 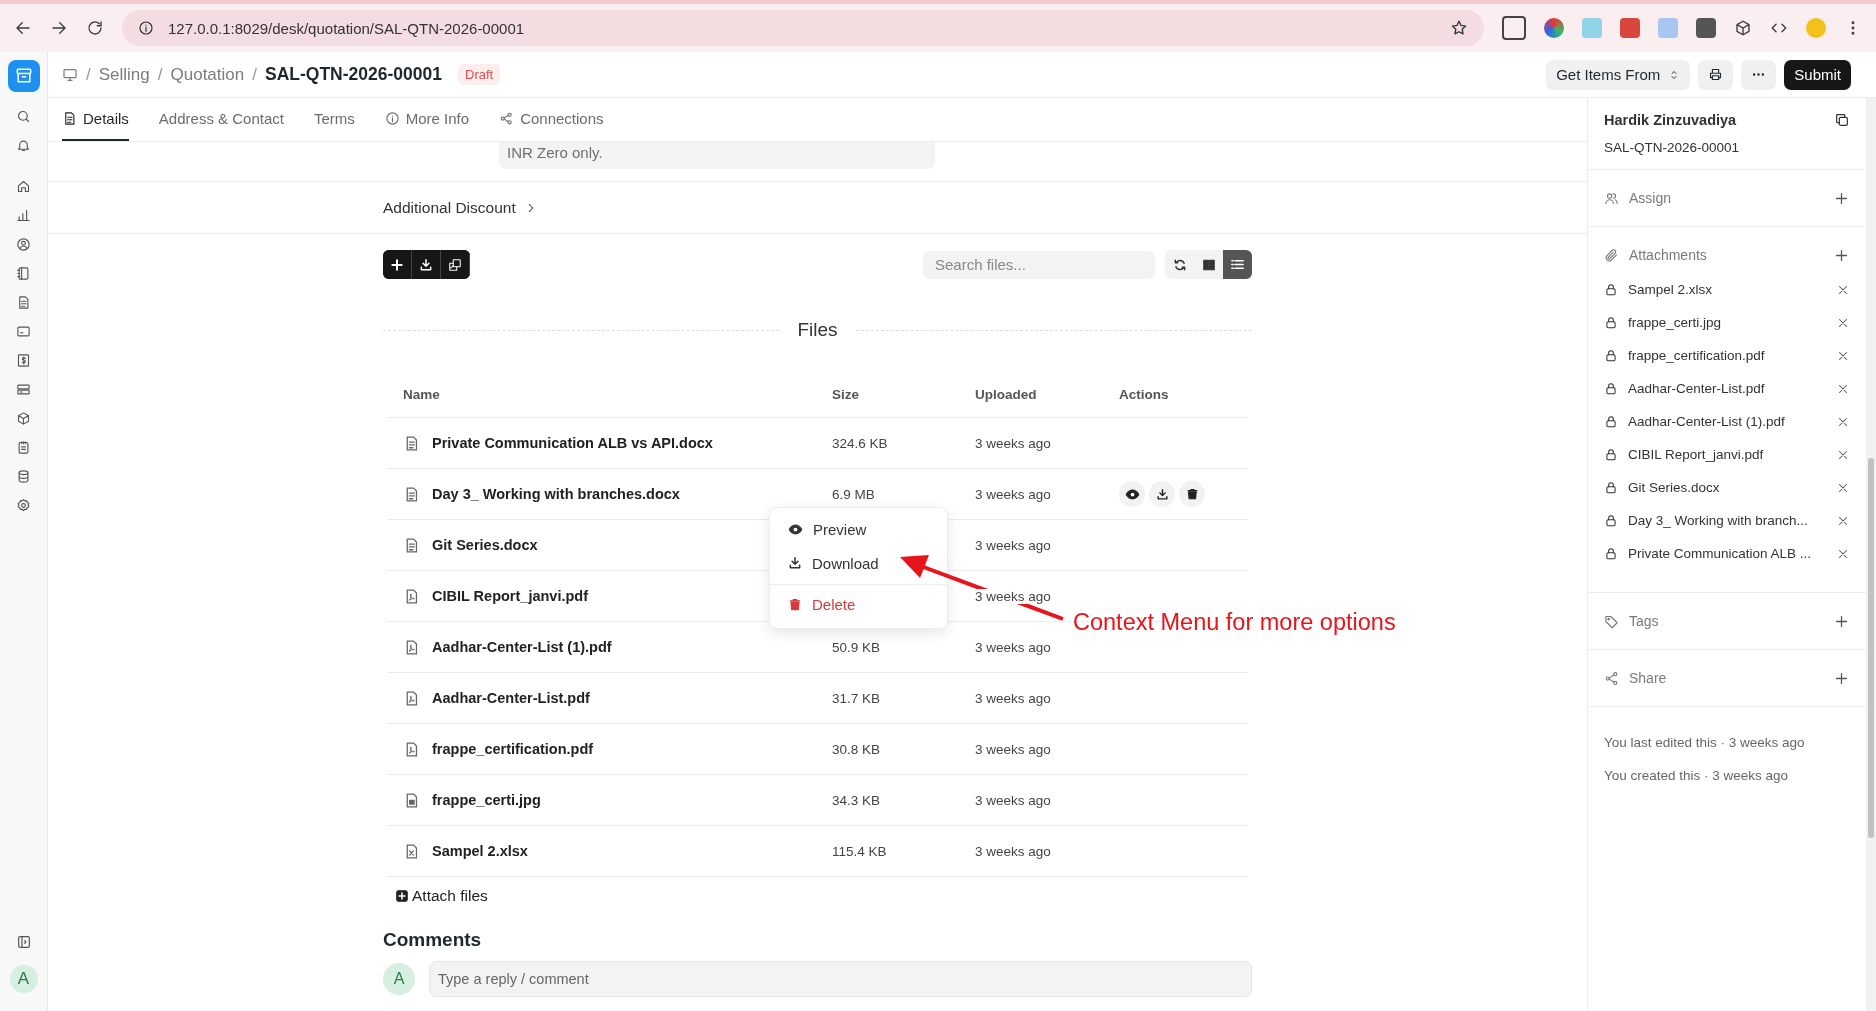 I want to click on breadcrumb-link: Quotation, so click(x=207, y=74).